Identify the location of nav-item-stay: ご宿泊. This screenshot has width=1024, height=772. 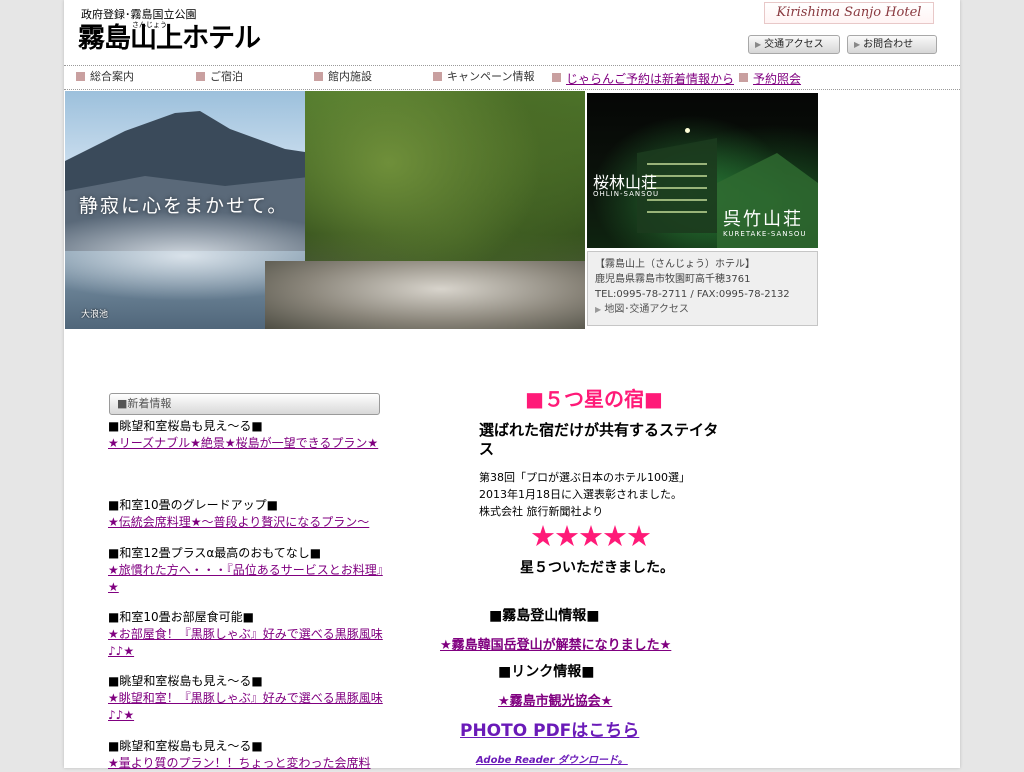
(219, 76).